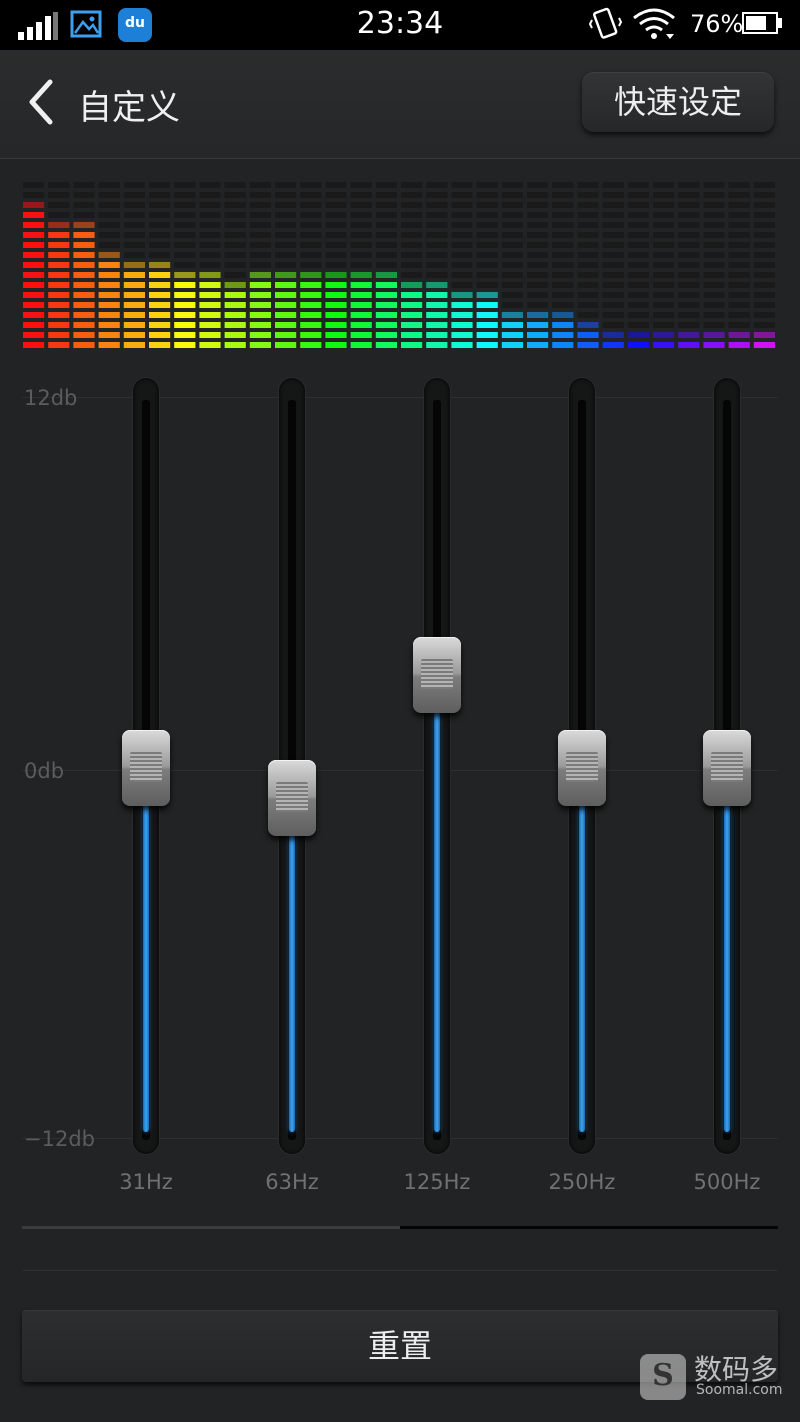 The height and width of the screenshot is (1422, 800). I want to click on eq-slider-track, so click(437, 766).